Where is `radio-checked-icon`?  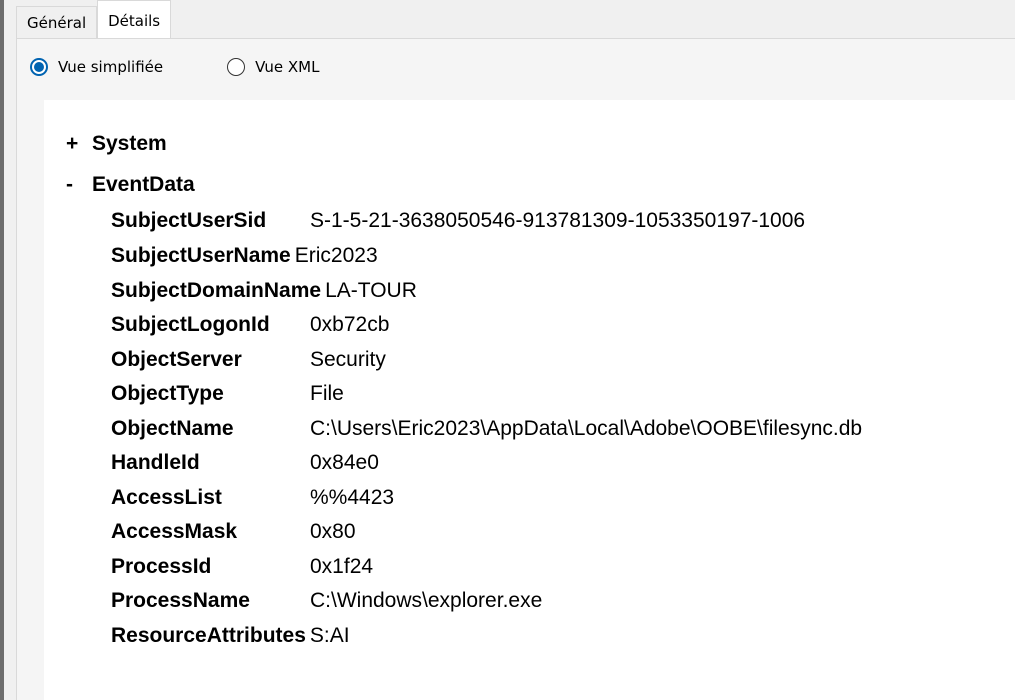 radio-checked-icon is located at coordinates (39, 67).